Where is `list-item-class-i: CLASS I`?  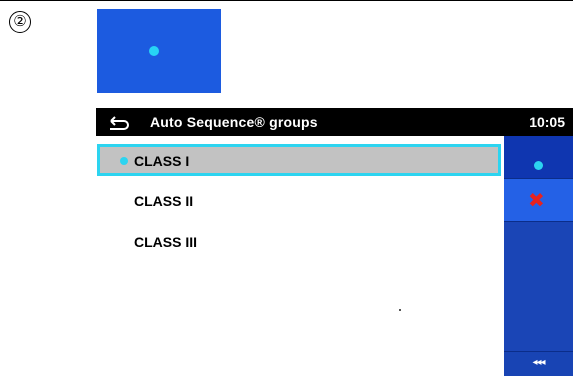
list-item-class-i: CLASS I is located at coordinates (299, 160).